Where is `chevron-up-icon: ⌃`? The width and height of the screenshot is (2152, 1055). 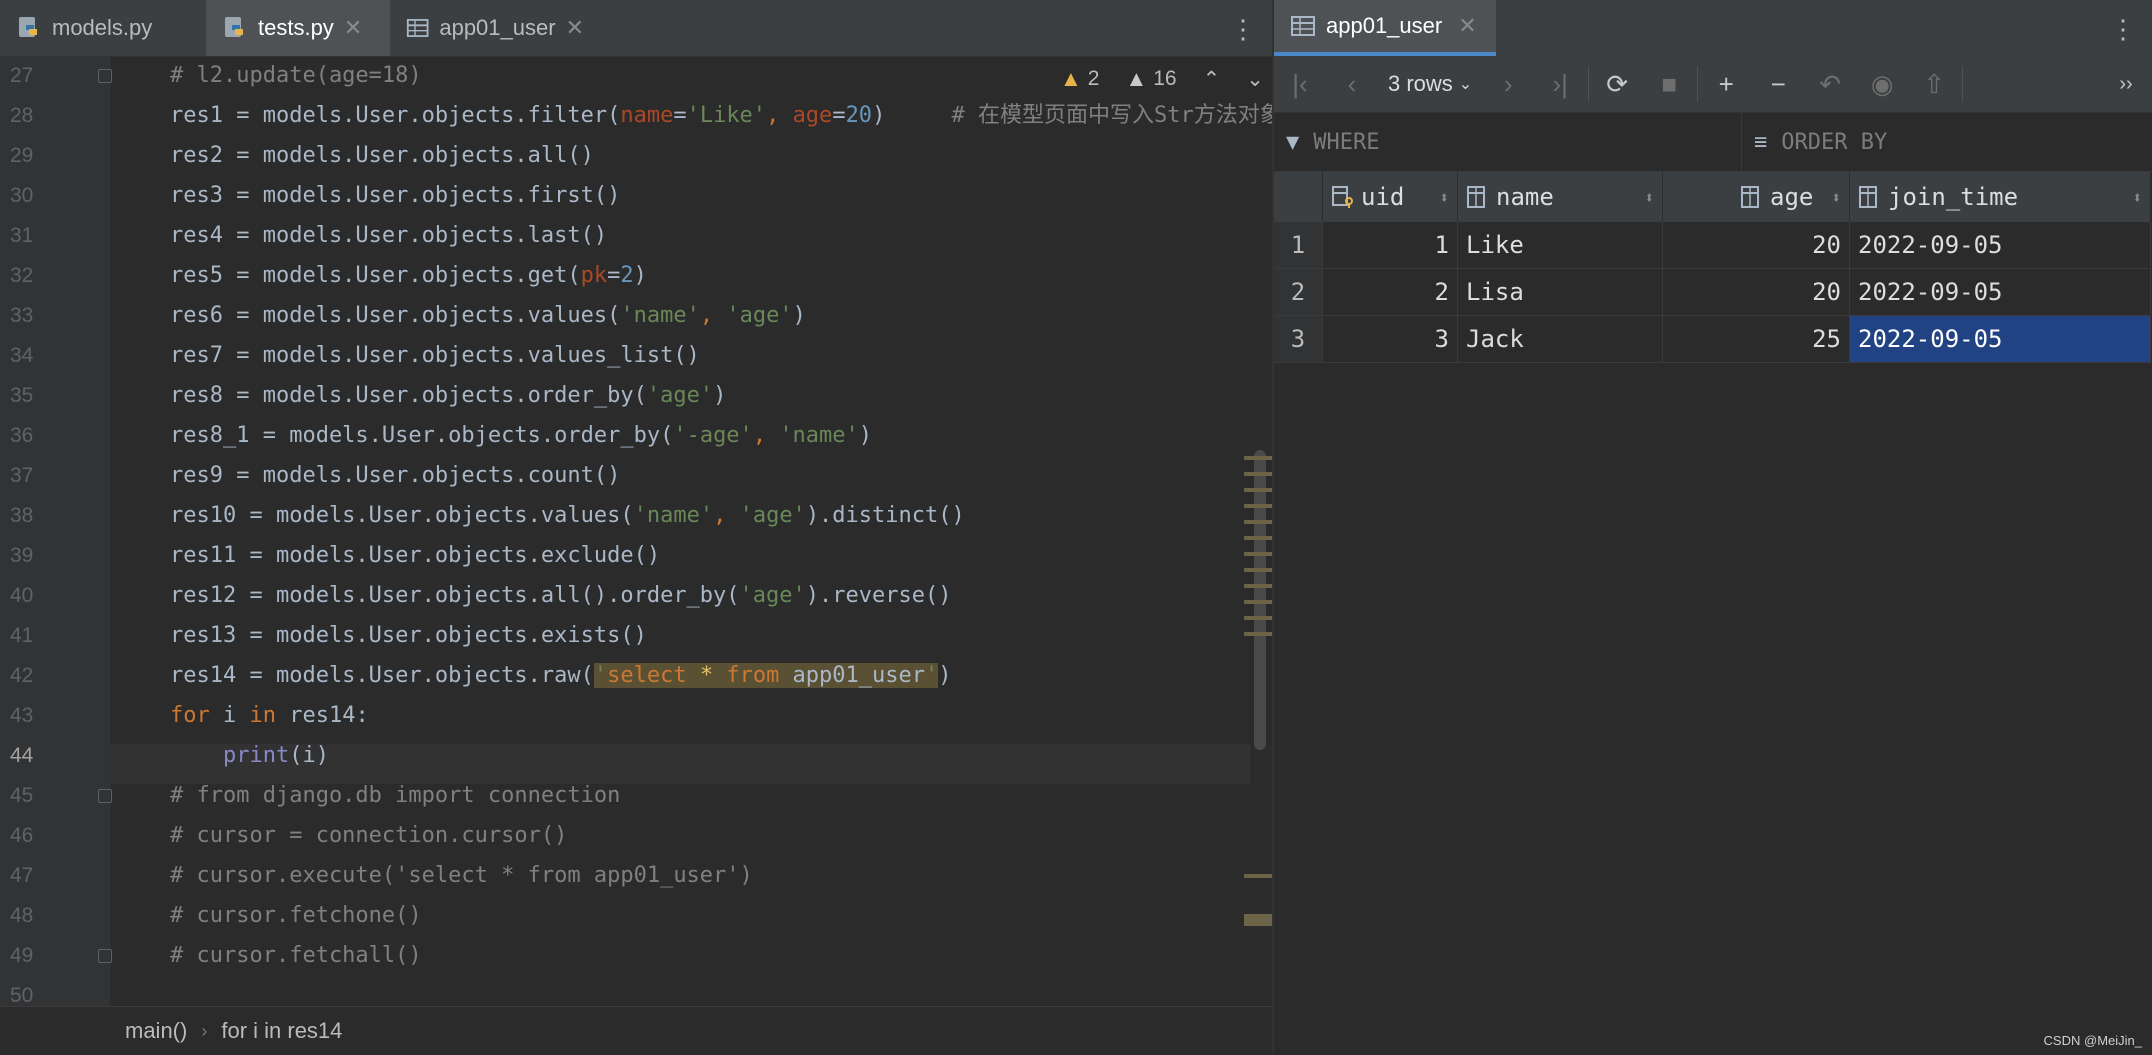
chevron-up-icon: ⌃ is located at coordinates (1212, 79).